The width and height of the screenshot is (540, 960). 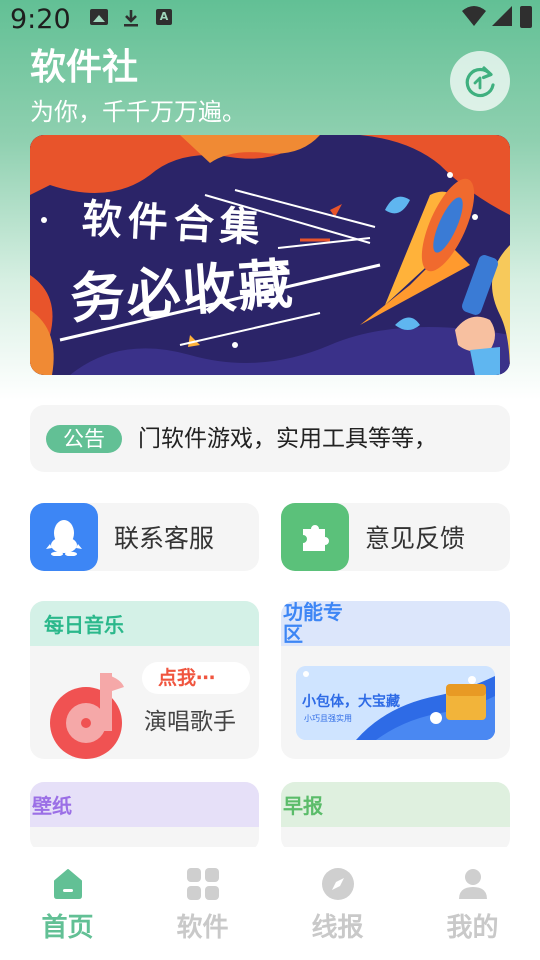 I want to click on status-time: 9:20, so click(x=40, y=19).